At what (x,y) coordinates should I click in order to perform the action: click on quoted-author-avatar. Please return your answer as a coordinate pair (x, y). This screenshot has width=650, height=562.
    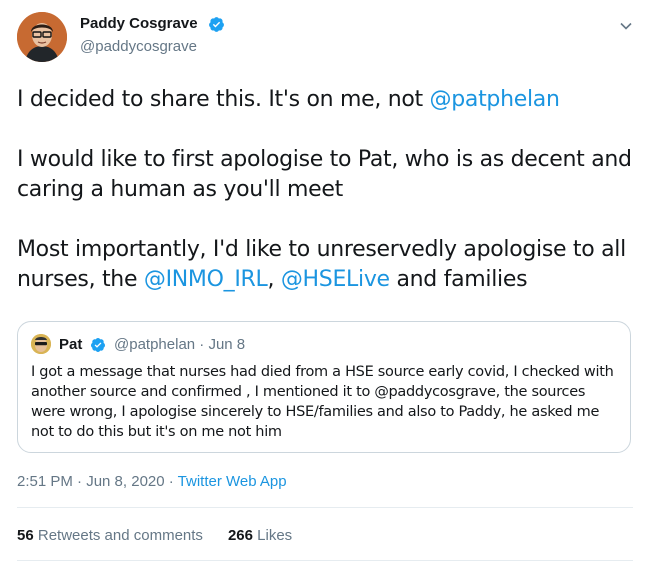
    Looking at the image, I should click on (41, 344).